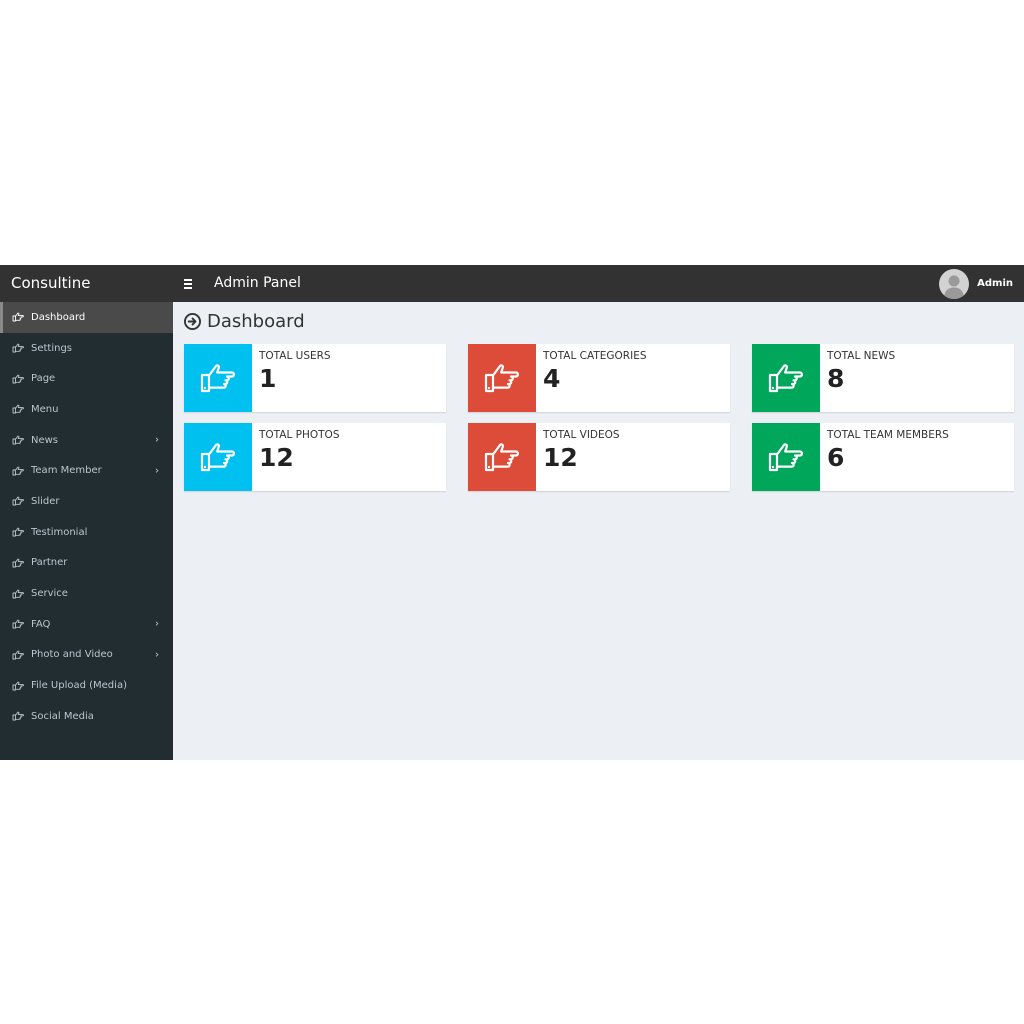 The image size is (1024, 1024). I want to click on sidebar-item-label: FAQ, so click(41, 624).